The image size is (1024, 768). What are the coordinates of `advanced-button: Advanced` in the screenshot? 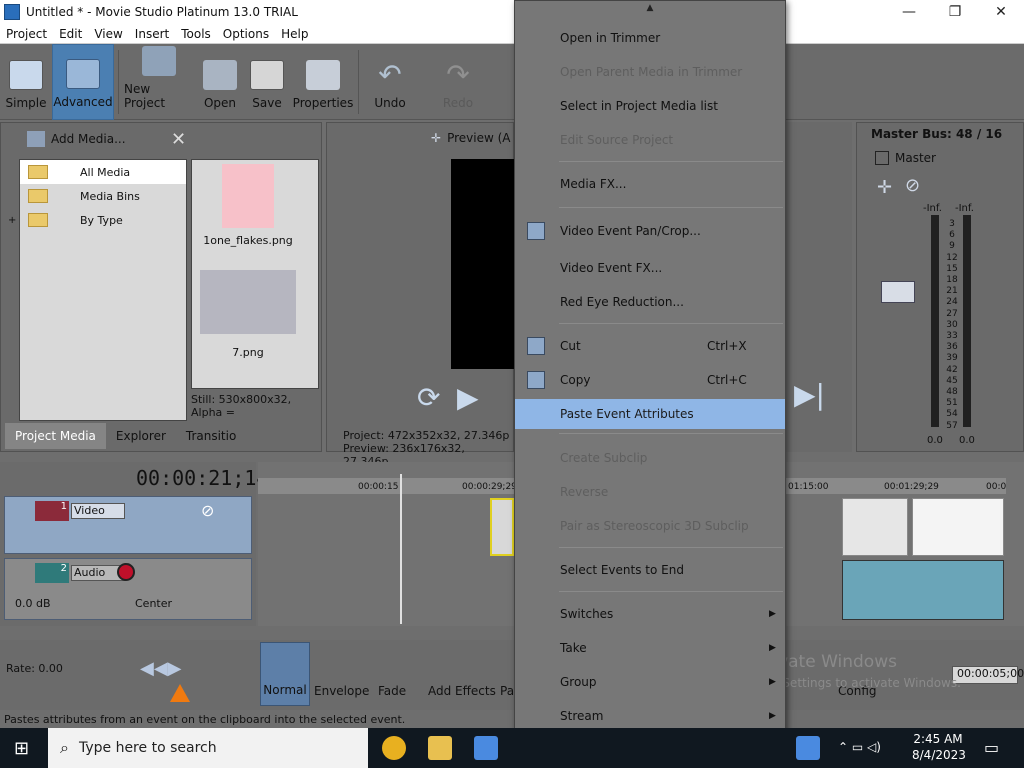 It's located at (83, 82).